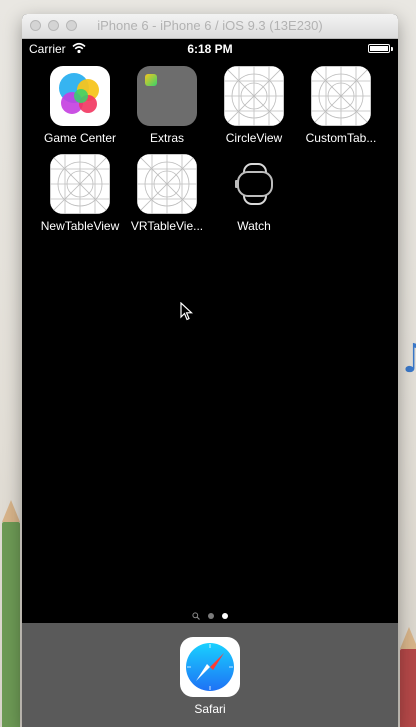  I want to click on app-label: Watch, so click(254, 226).